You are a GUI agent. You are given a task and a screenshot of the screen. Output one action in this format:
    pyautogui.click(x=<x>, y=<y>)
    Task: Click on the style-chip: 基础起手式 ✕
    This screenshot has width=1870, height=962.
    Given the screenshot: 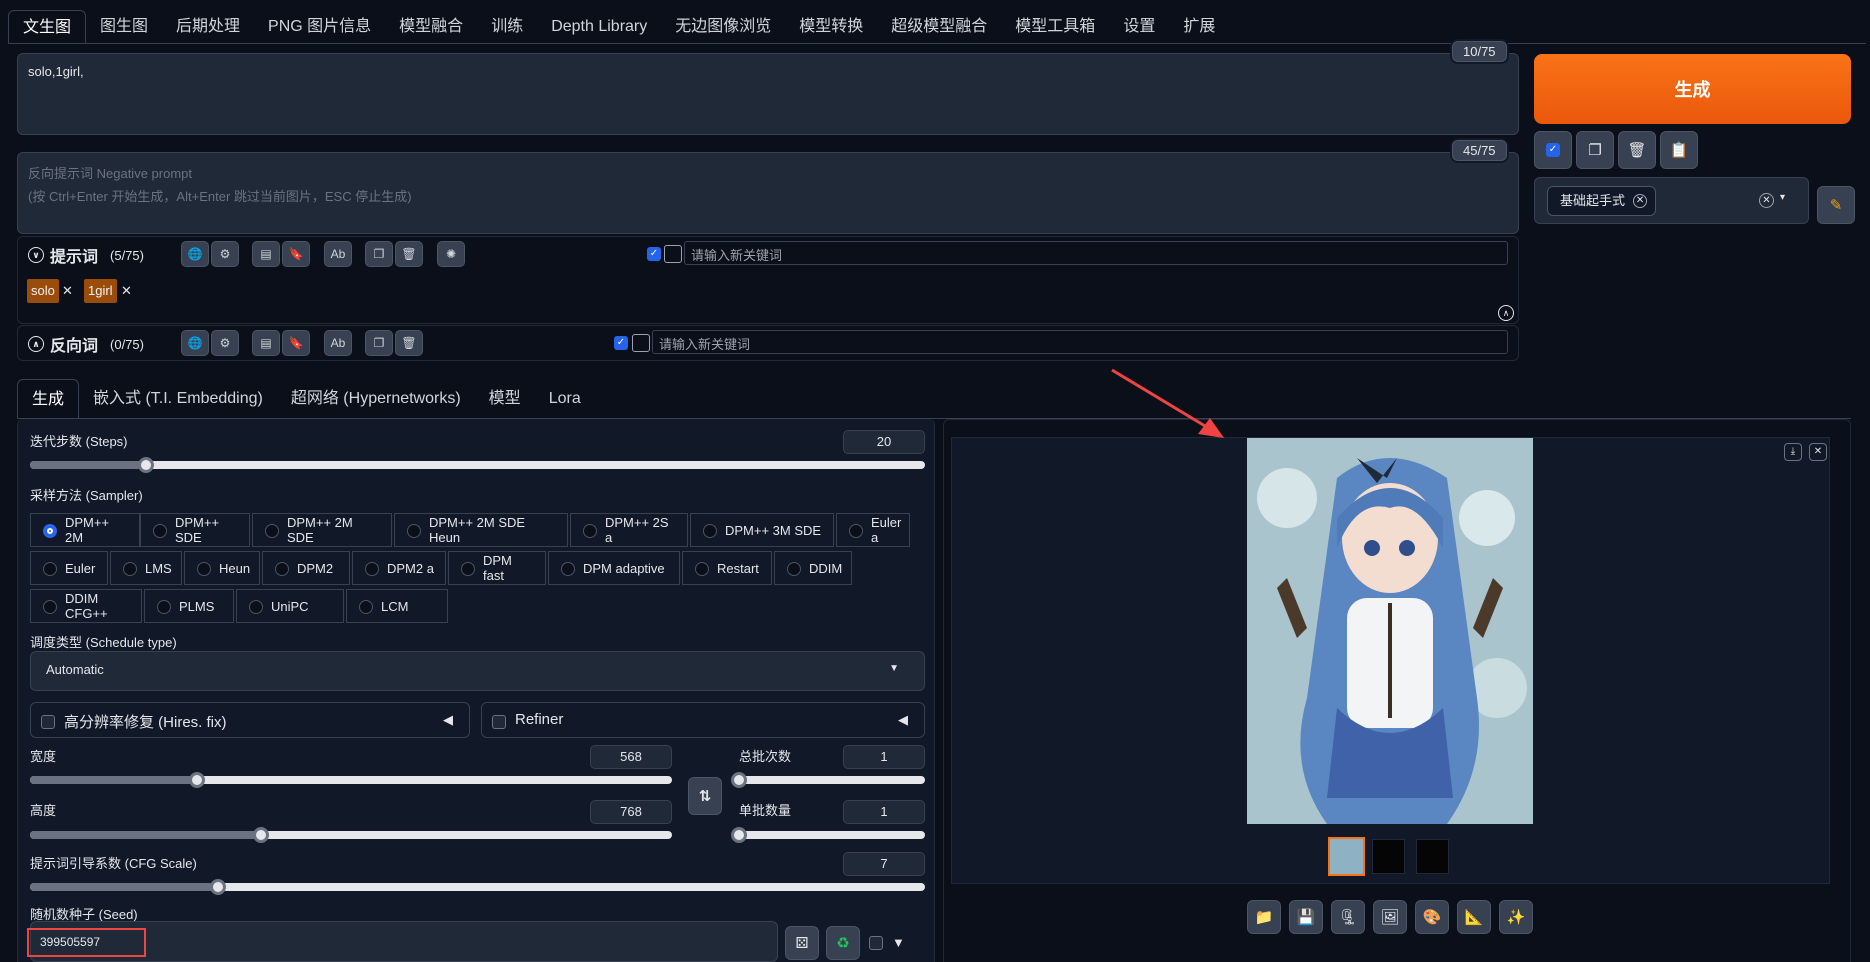 What is the action you would take?
    pyautogui.click(x=1602, y=201)
    